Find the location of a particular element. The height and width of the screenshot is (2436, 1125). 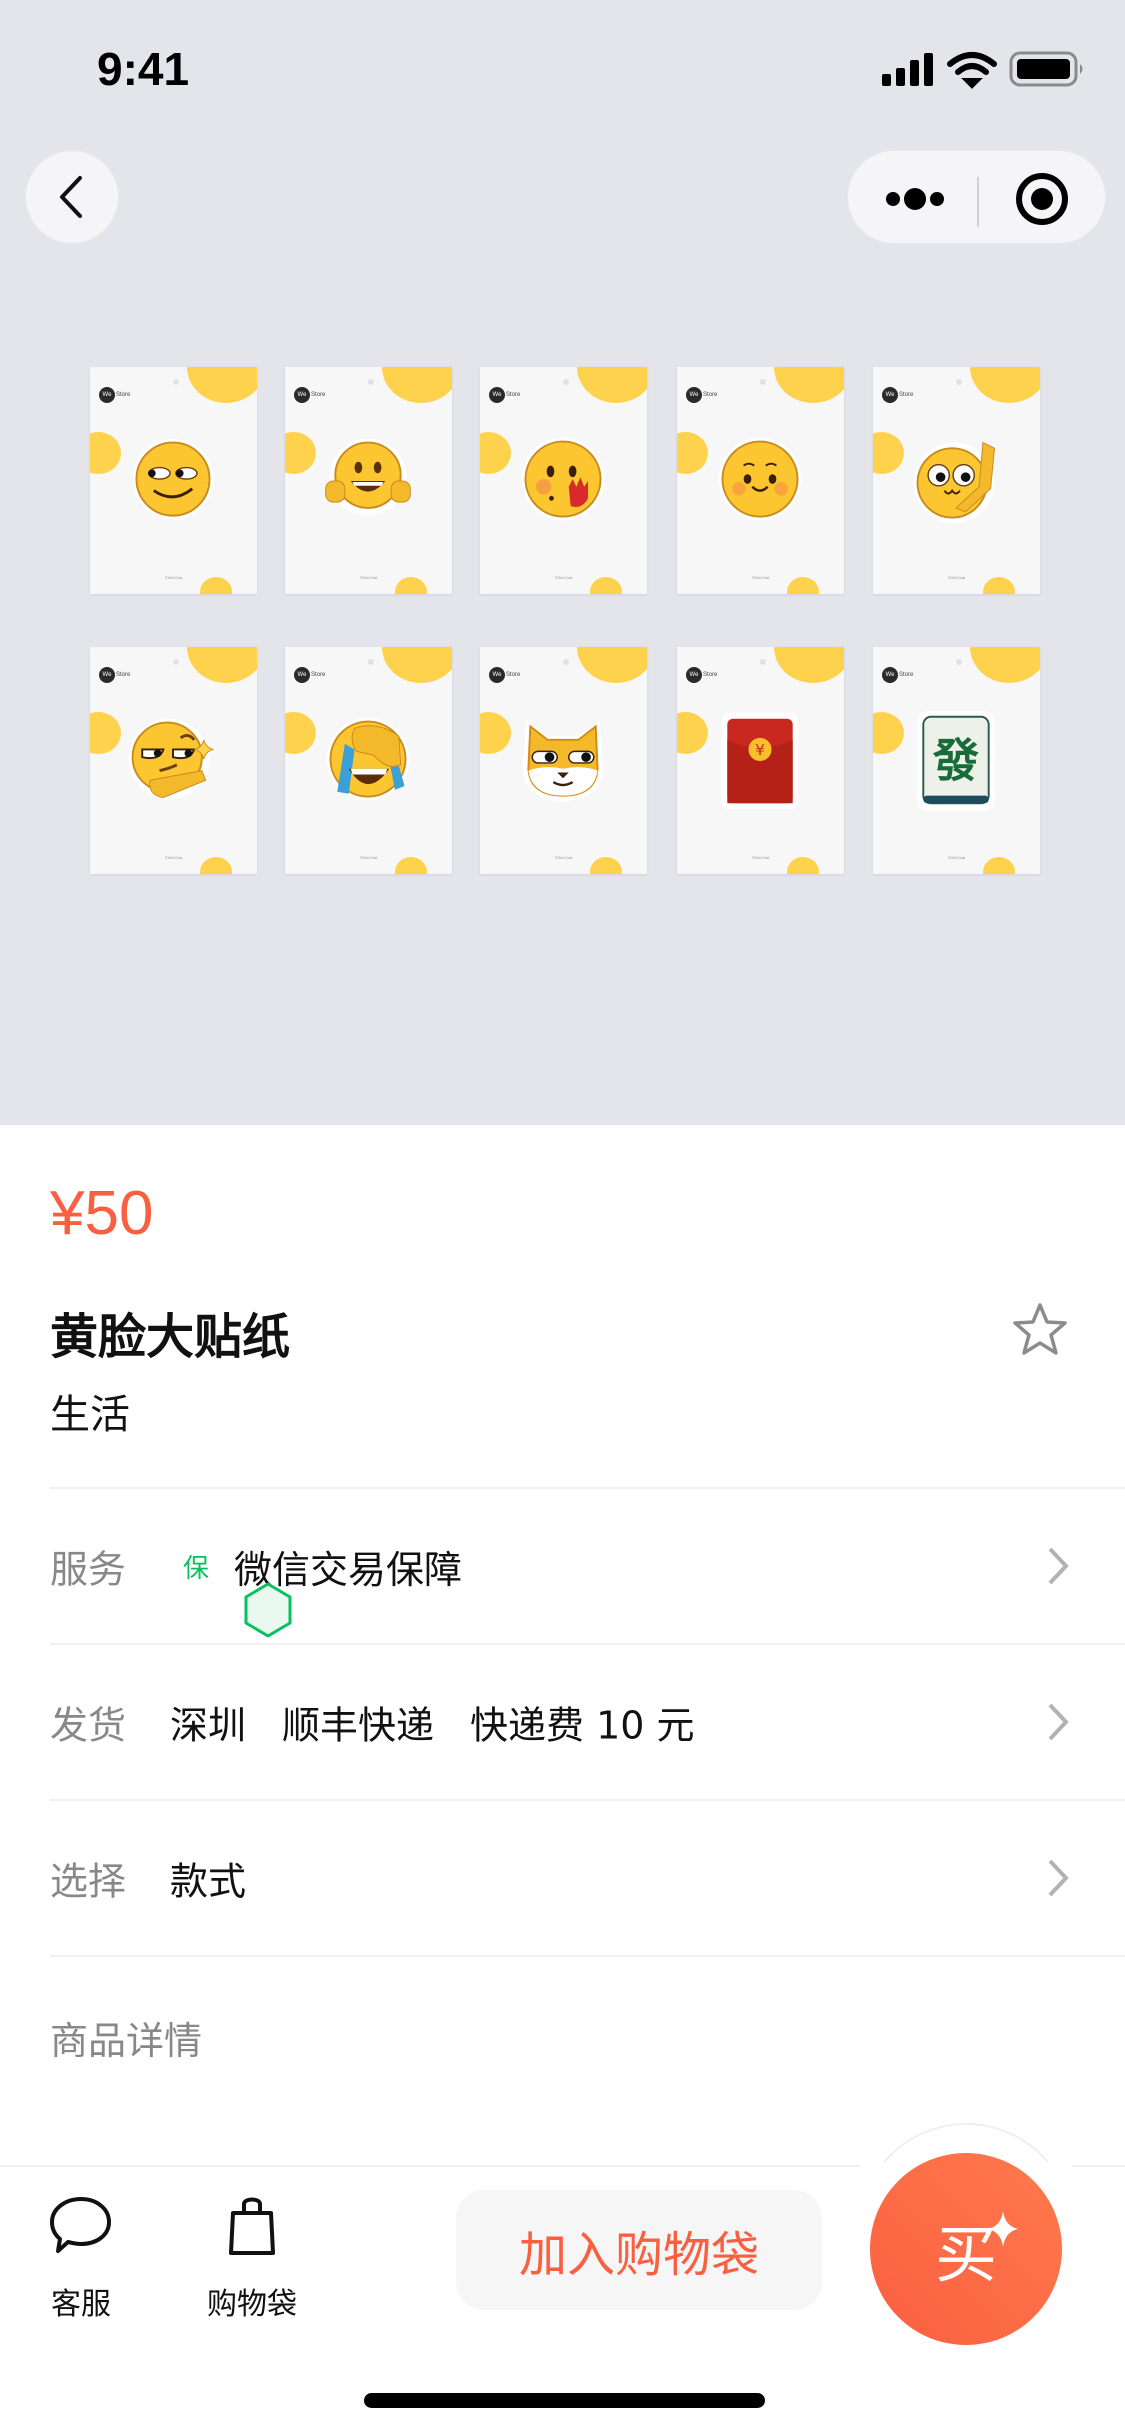

product-title: 黄脸大贴纸 is located at coordinates (170, 1337).